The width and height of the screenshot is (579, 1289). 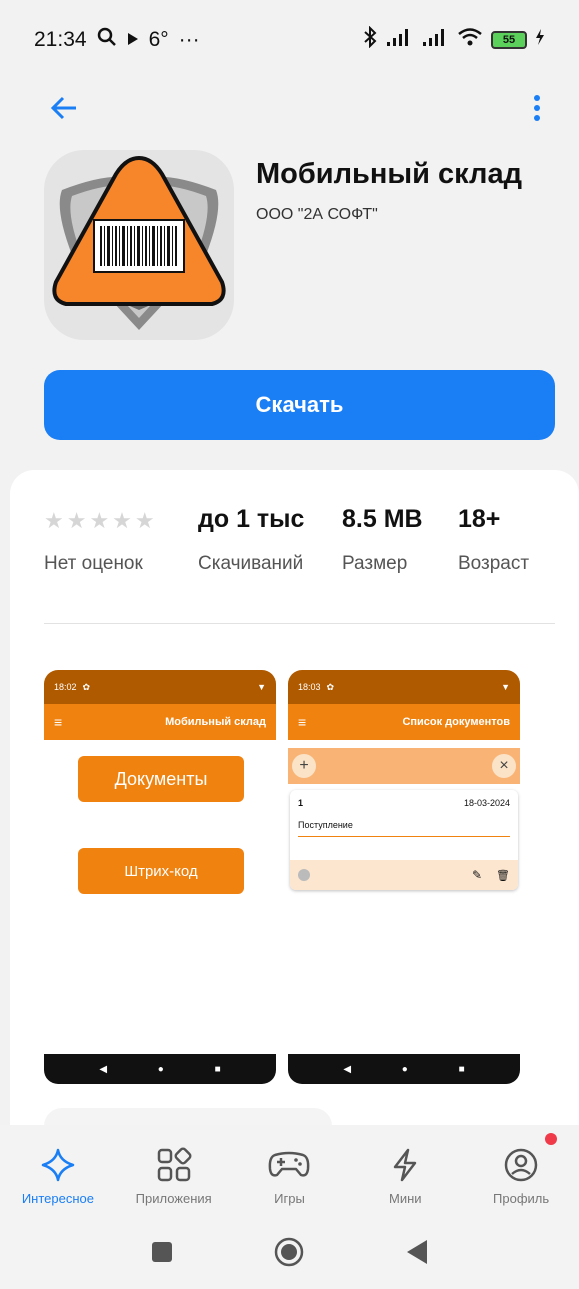 I want to click on nav-item-games: Игры, so click(x=290, y=1172).